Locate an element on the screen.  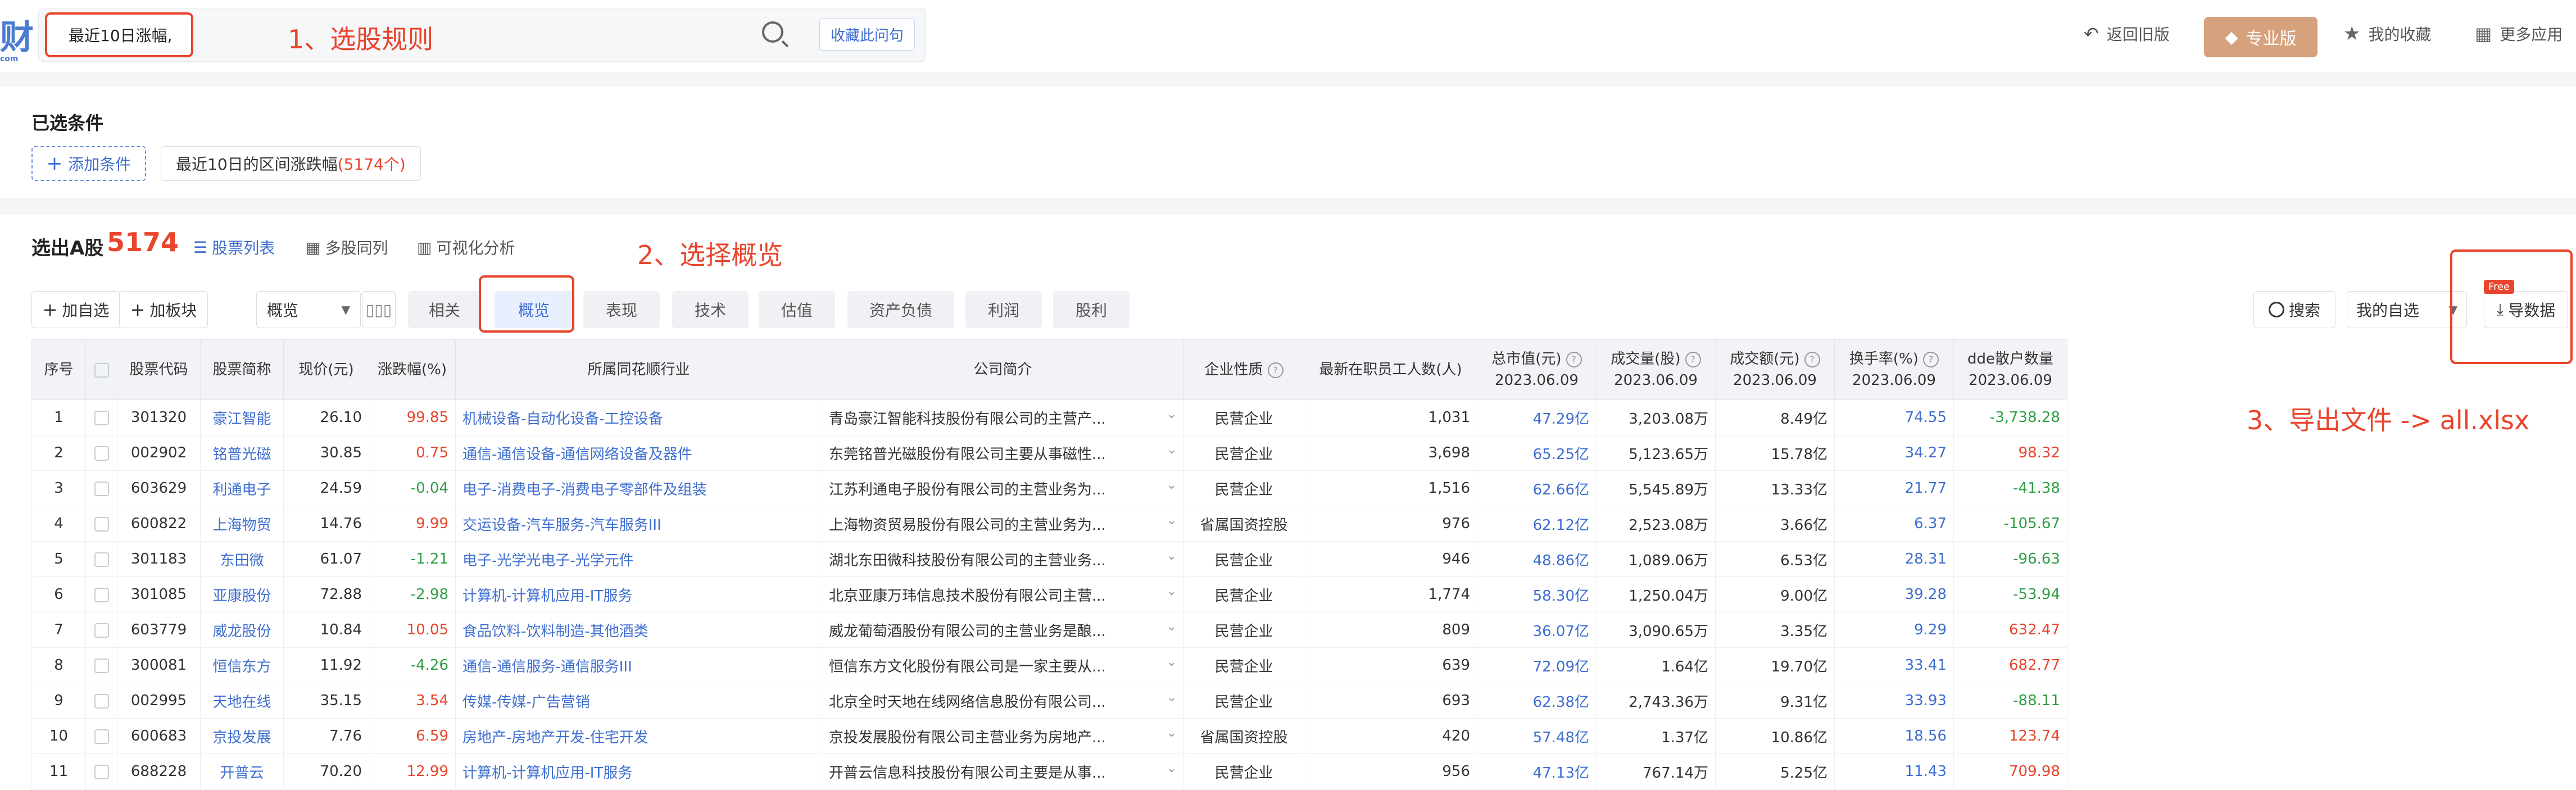
cell-mcap: 62.12亿 is located at coordinates (1537, 524).